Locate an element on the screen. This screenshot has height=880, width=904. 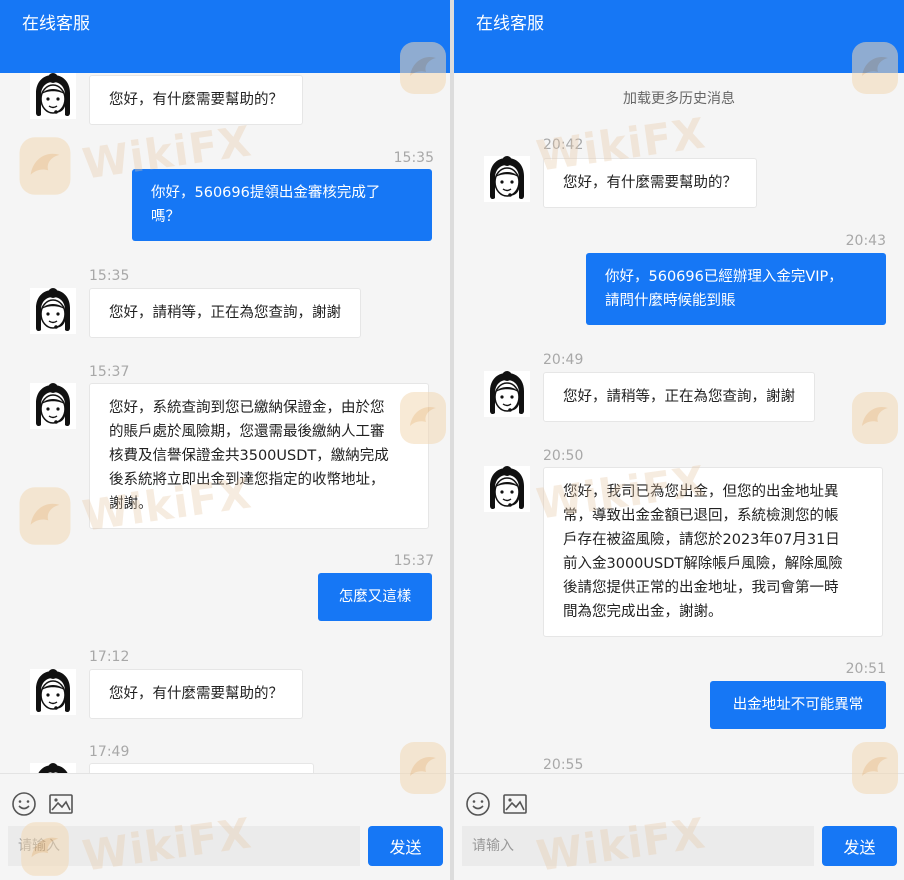
timestamp: 20:51 is located at coordinates (865, 669).